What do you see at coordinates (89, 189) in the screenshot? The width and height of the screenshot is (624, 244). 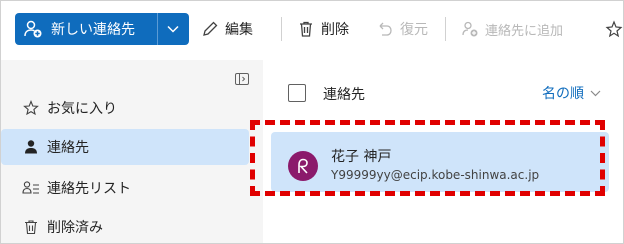 I see `nav-item-label: 連絡先リスト` at bounding box center [89, 189].